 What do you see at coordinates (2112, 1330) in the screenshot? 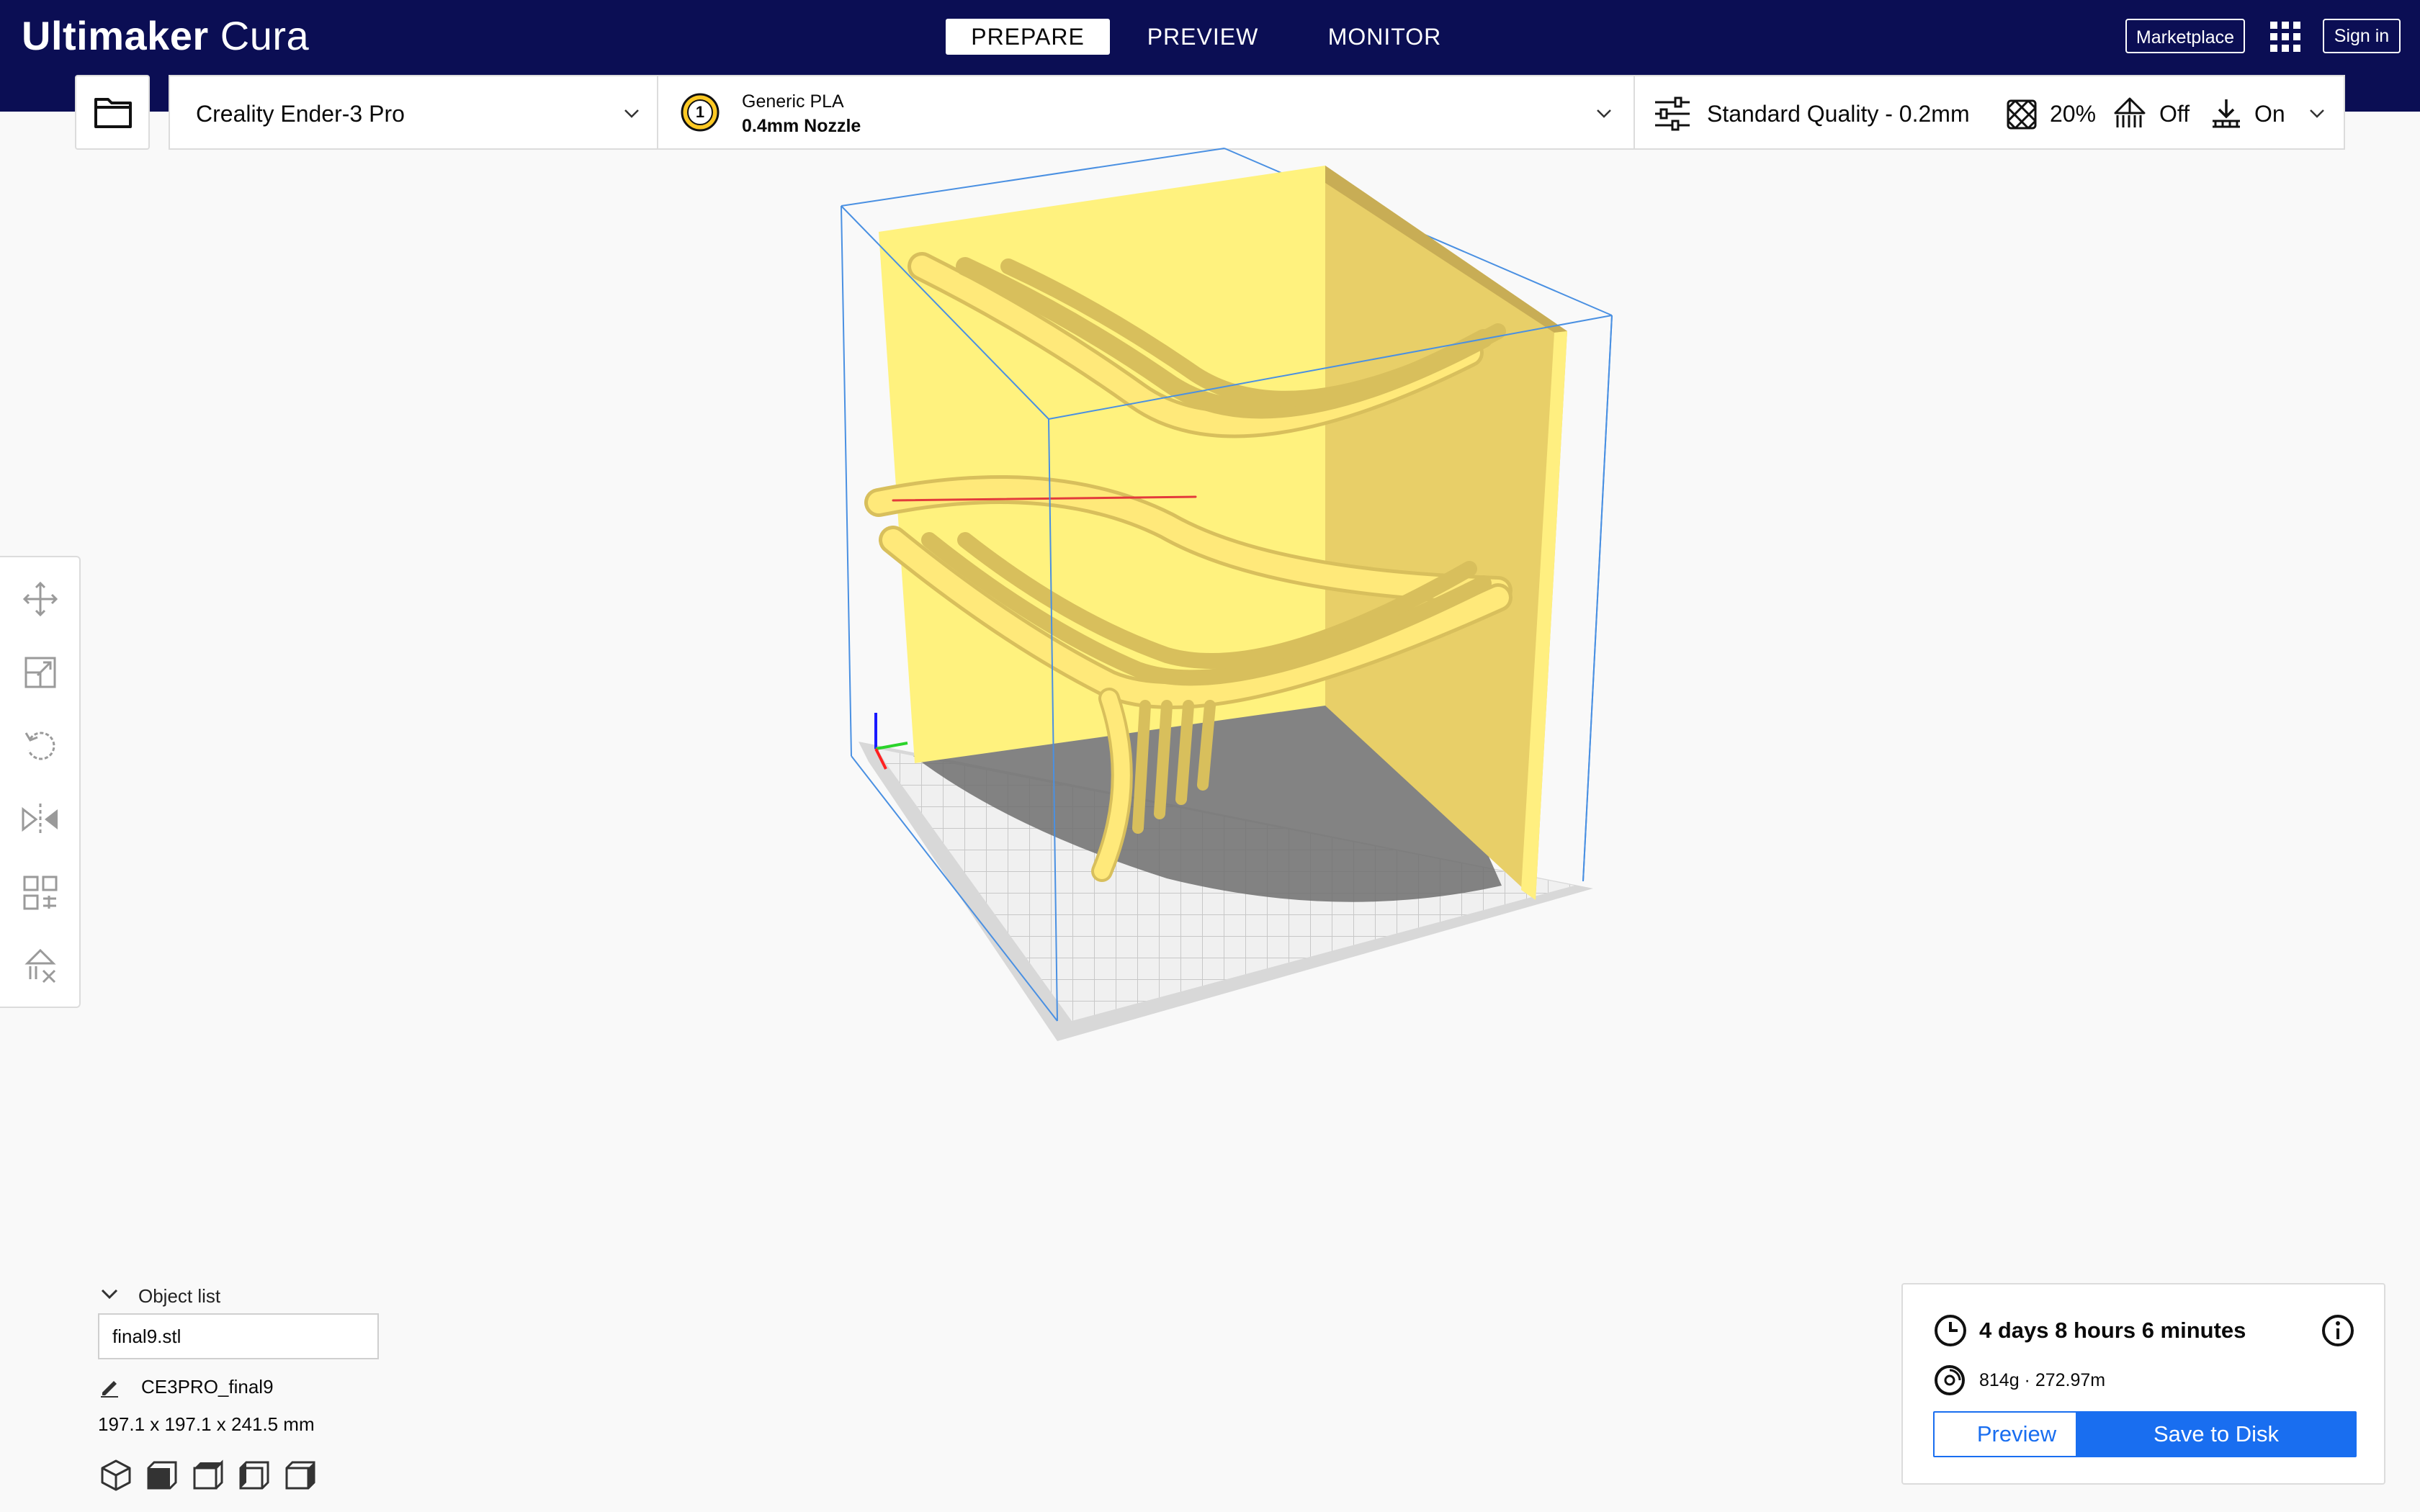
I see `print-time: 4 days 8 hours 6 minutes` at bounding box center [2112, 1330].